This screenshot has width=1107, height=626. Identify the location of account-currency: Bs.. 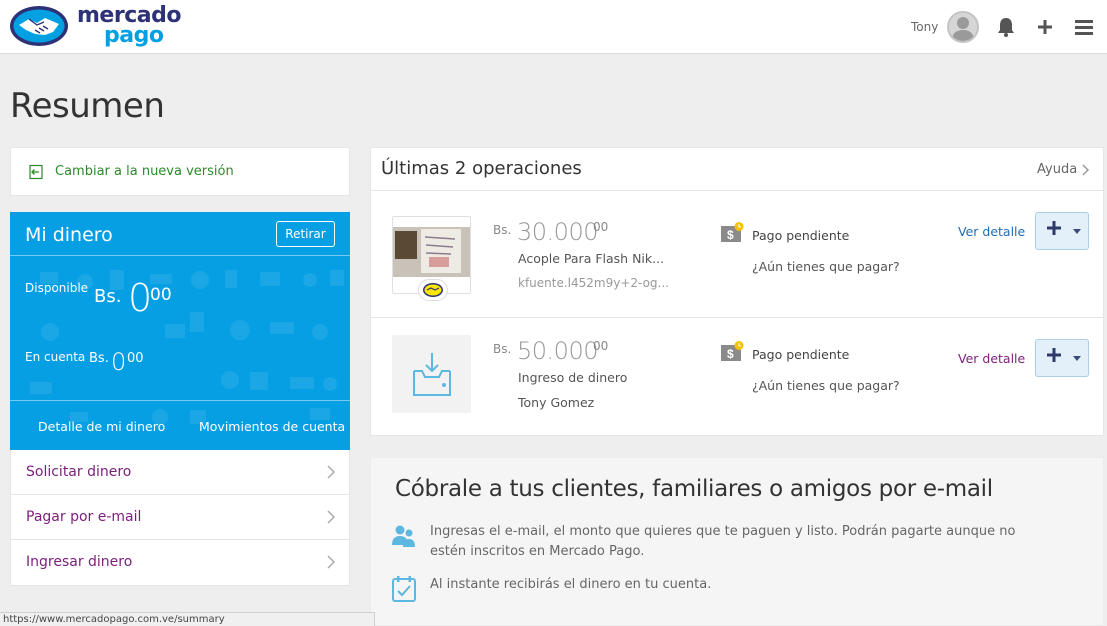
(99, 358).